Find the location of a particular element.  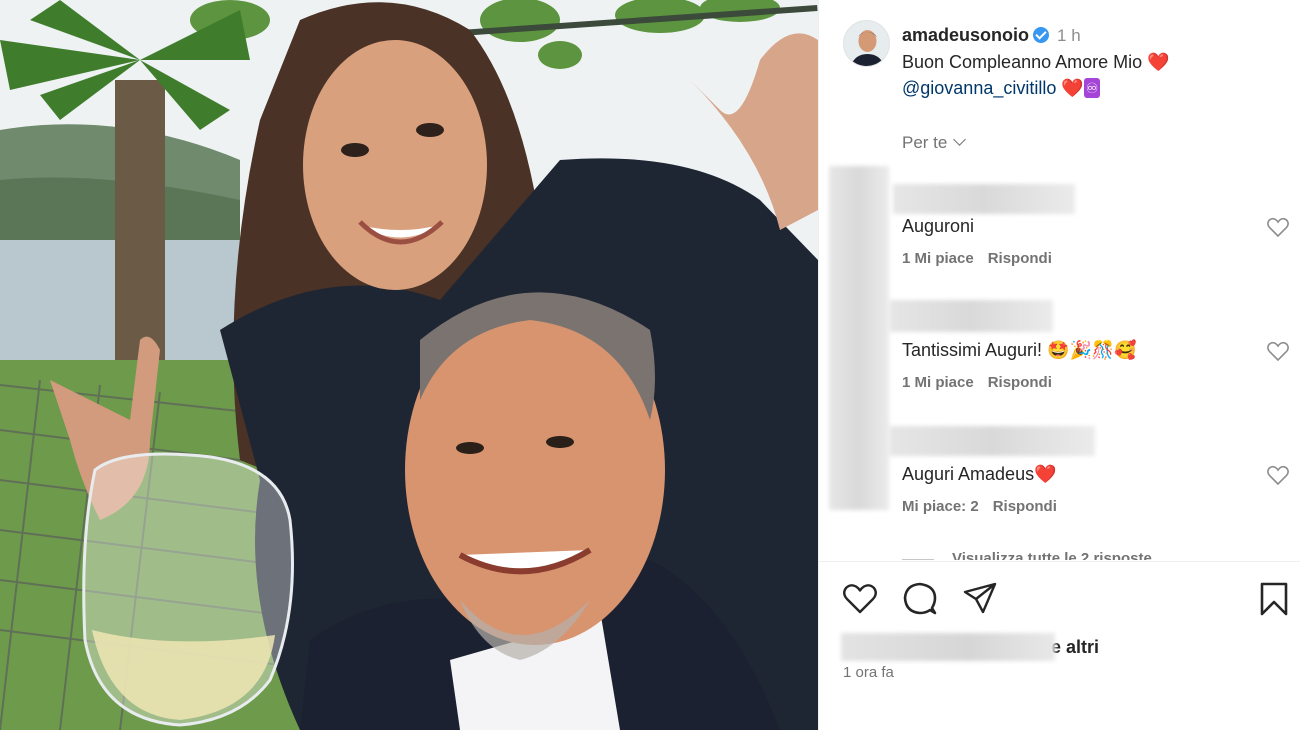

blurred-avatars is located at coordinates (859, 338).